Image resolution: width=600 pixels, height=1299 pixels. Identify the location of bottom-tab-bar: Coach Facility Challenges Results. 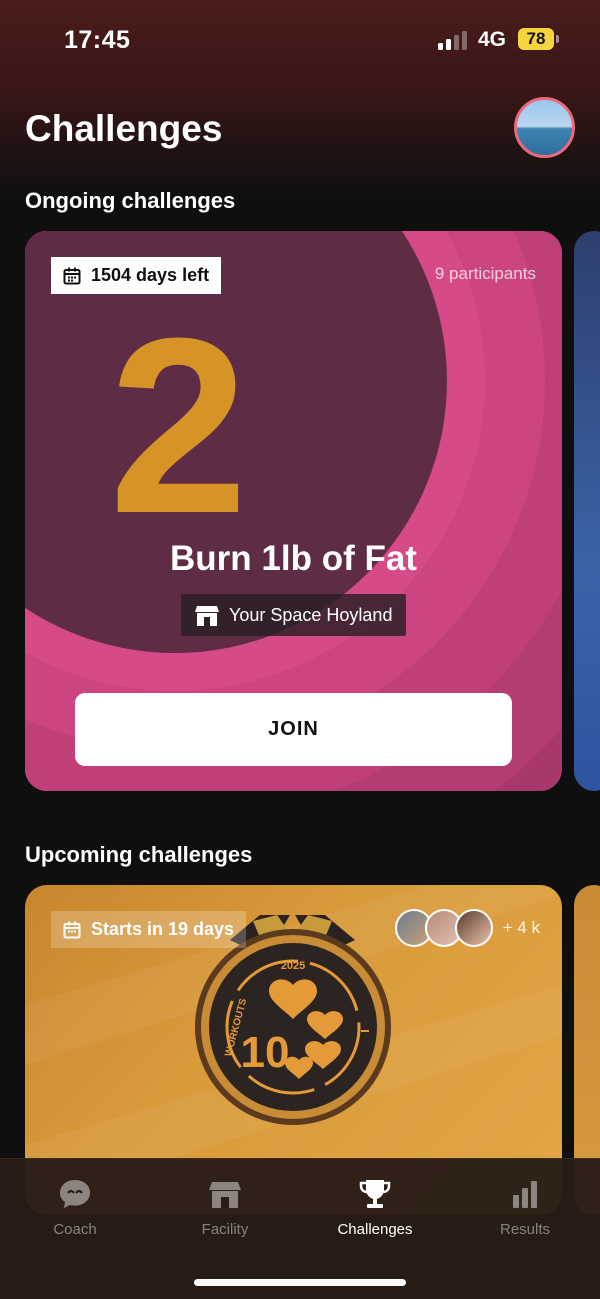
(300, 1228).